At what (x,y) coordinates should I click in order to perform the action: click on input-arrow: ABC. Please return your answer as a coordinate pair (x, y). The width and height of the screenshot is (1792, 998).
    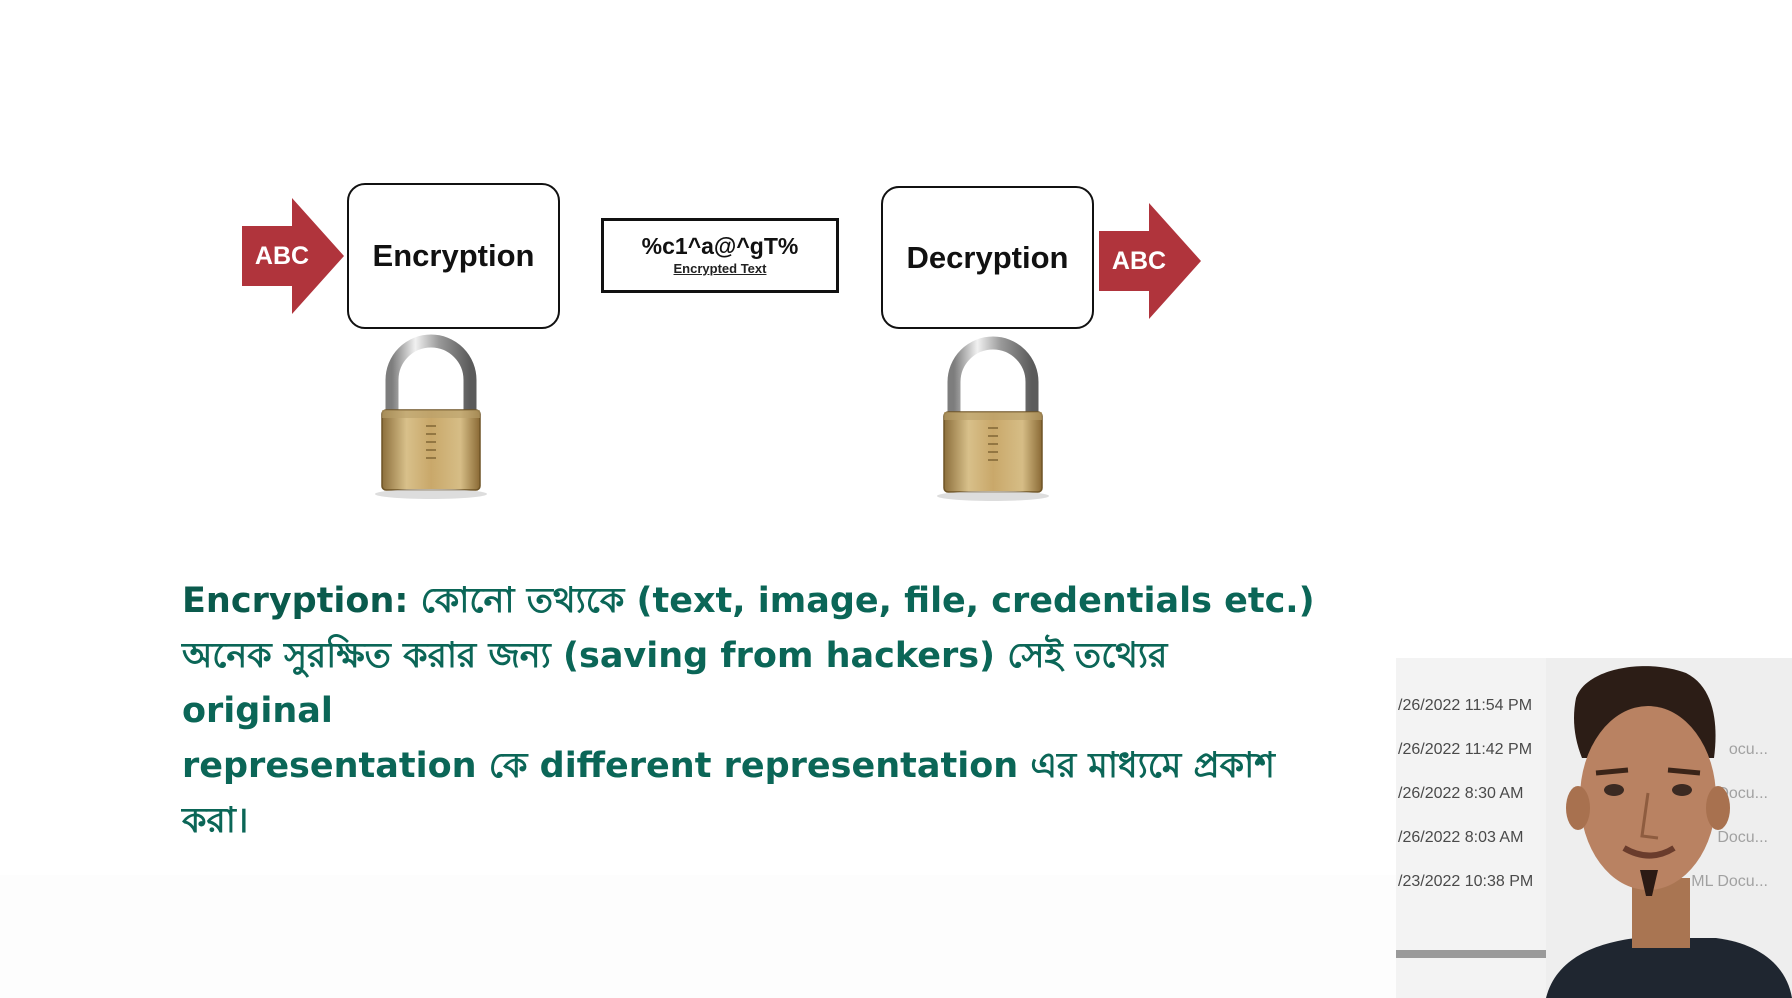
    Looking at the image, I should click on (293, 256).